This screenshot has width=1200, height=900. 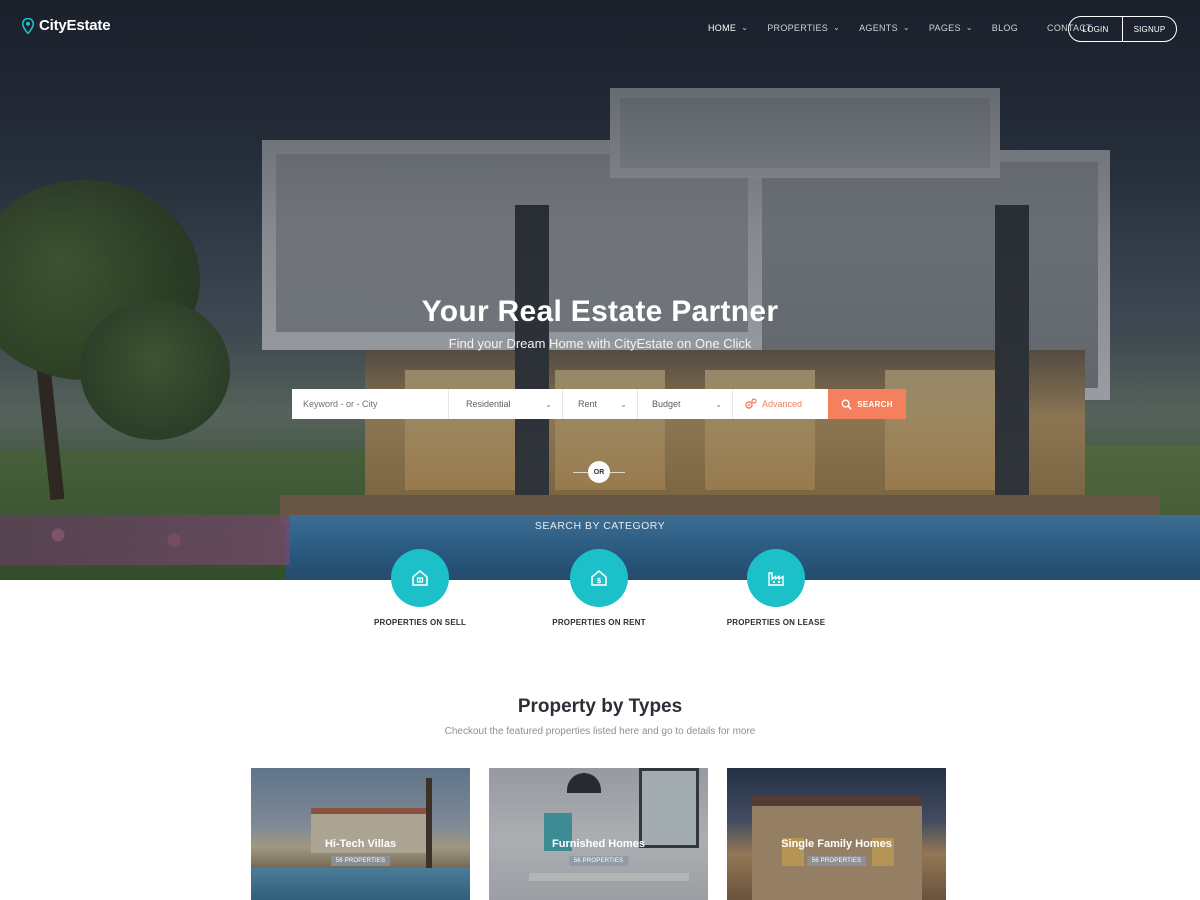 I want to click on property-type-select: Residential ⌄, so click(x=506, y=404).